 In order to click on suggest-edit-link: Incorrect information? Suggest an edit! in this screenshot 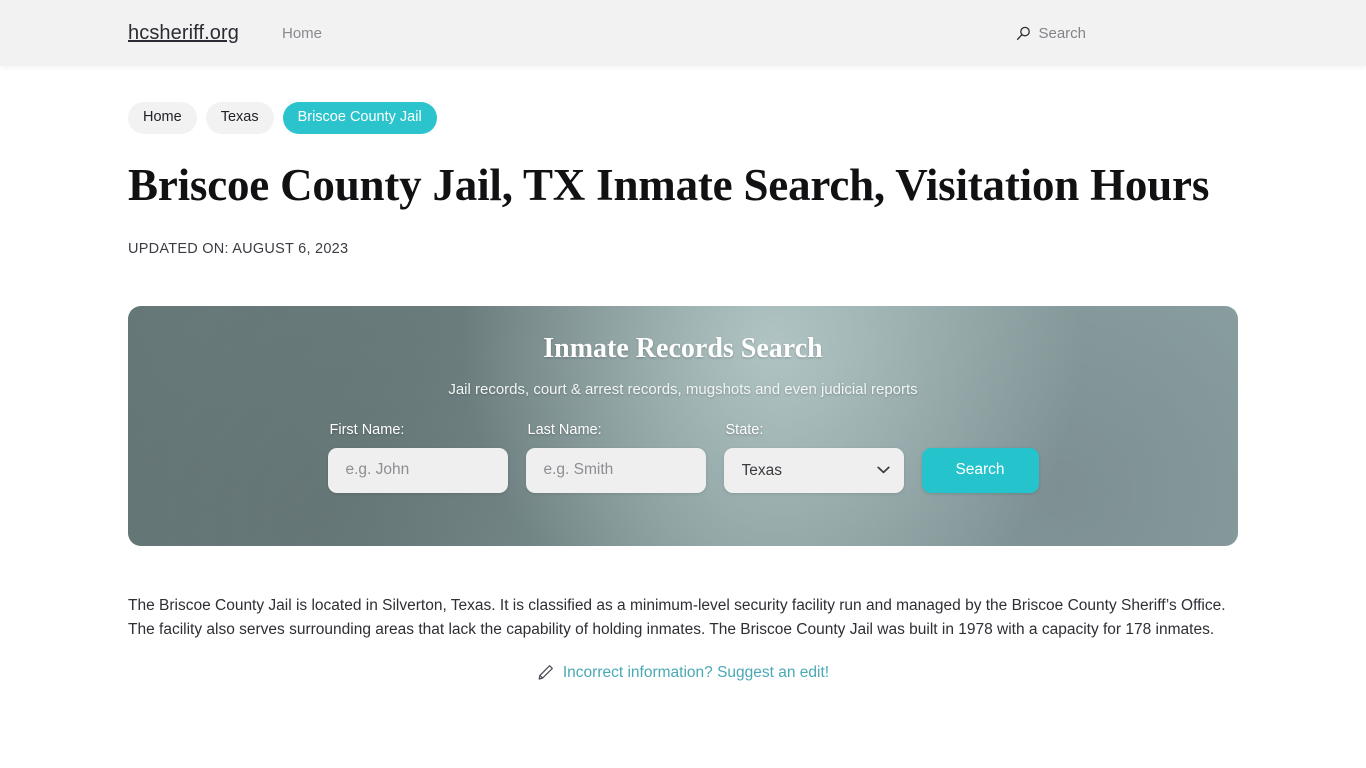, I will do `click(696, 673)`.